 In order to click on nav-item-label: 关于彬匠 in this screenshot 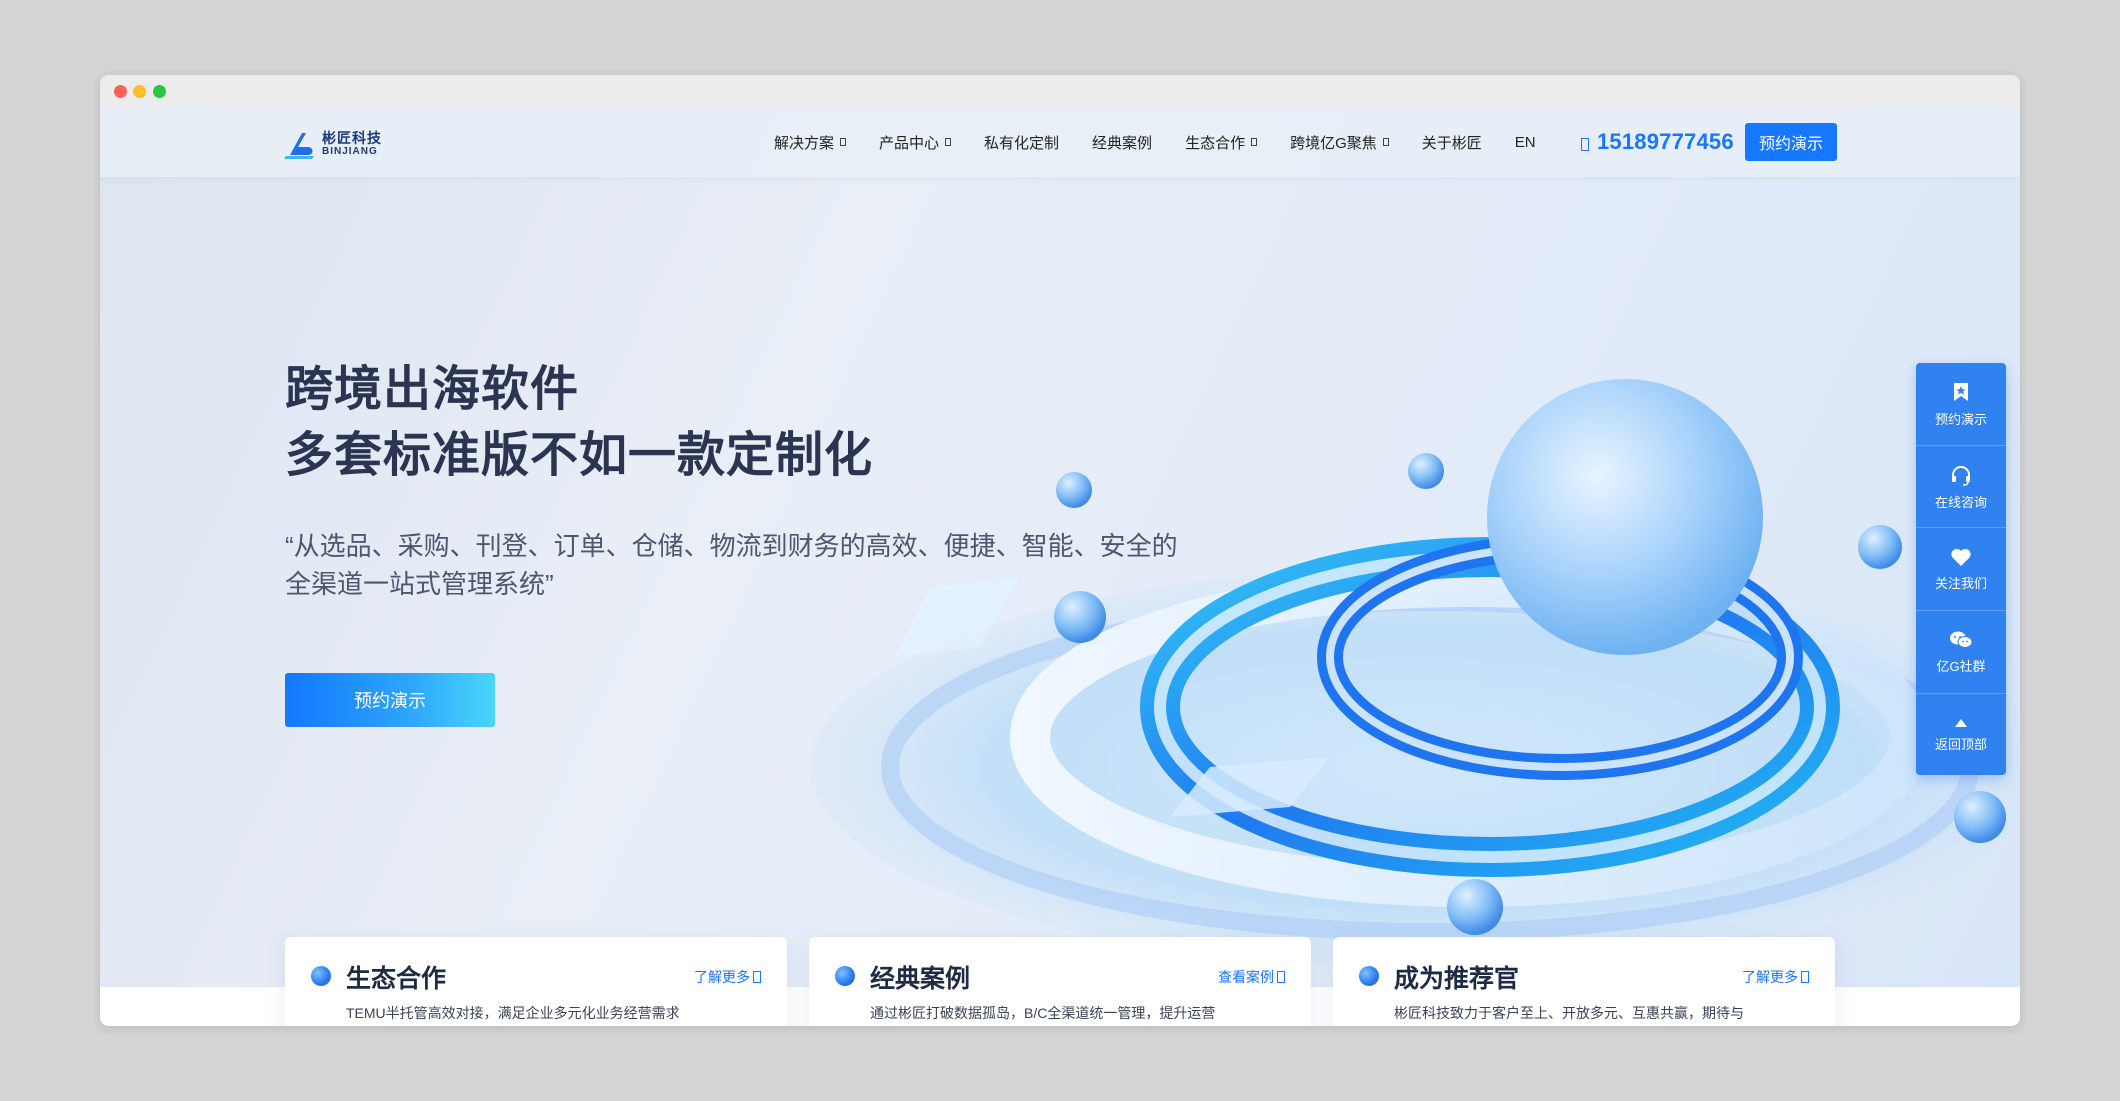, I will do `click(1451, 143)`.